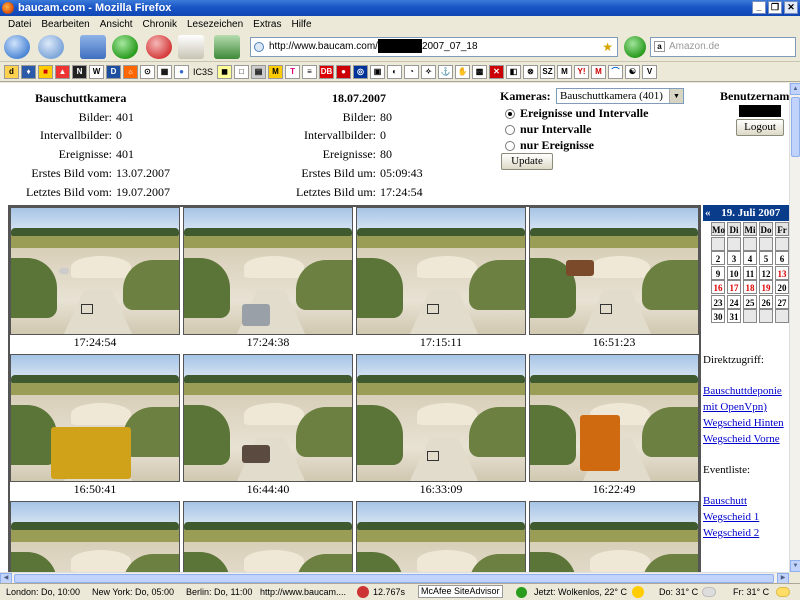 The height and width of the screenshot is (600, 800). I want to click on bookmark-icon: ◧, so click(514, 71).